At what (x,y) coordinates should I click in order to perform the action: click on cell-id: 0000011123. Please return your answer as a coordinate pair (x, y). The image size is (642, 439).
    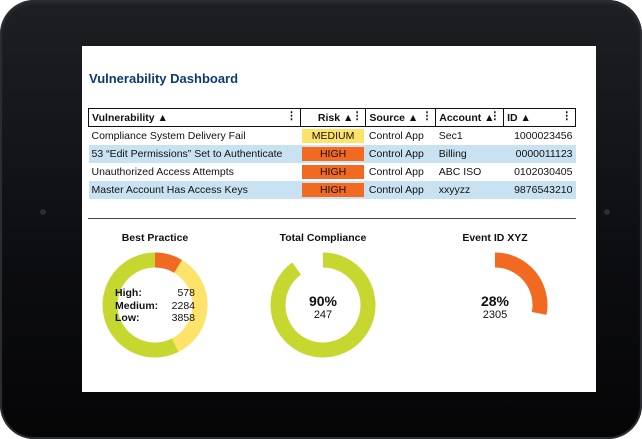
    Looking at the image, I should click on (539, 154).